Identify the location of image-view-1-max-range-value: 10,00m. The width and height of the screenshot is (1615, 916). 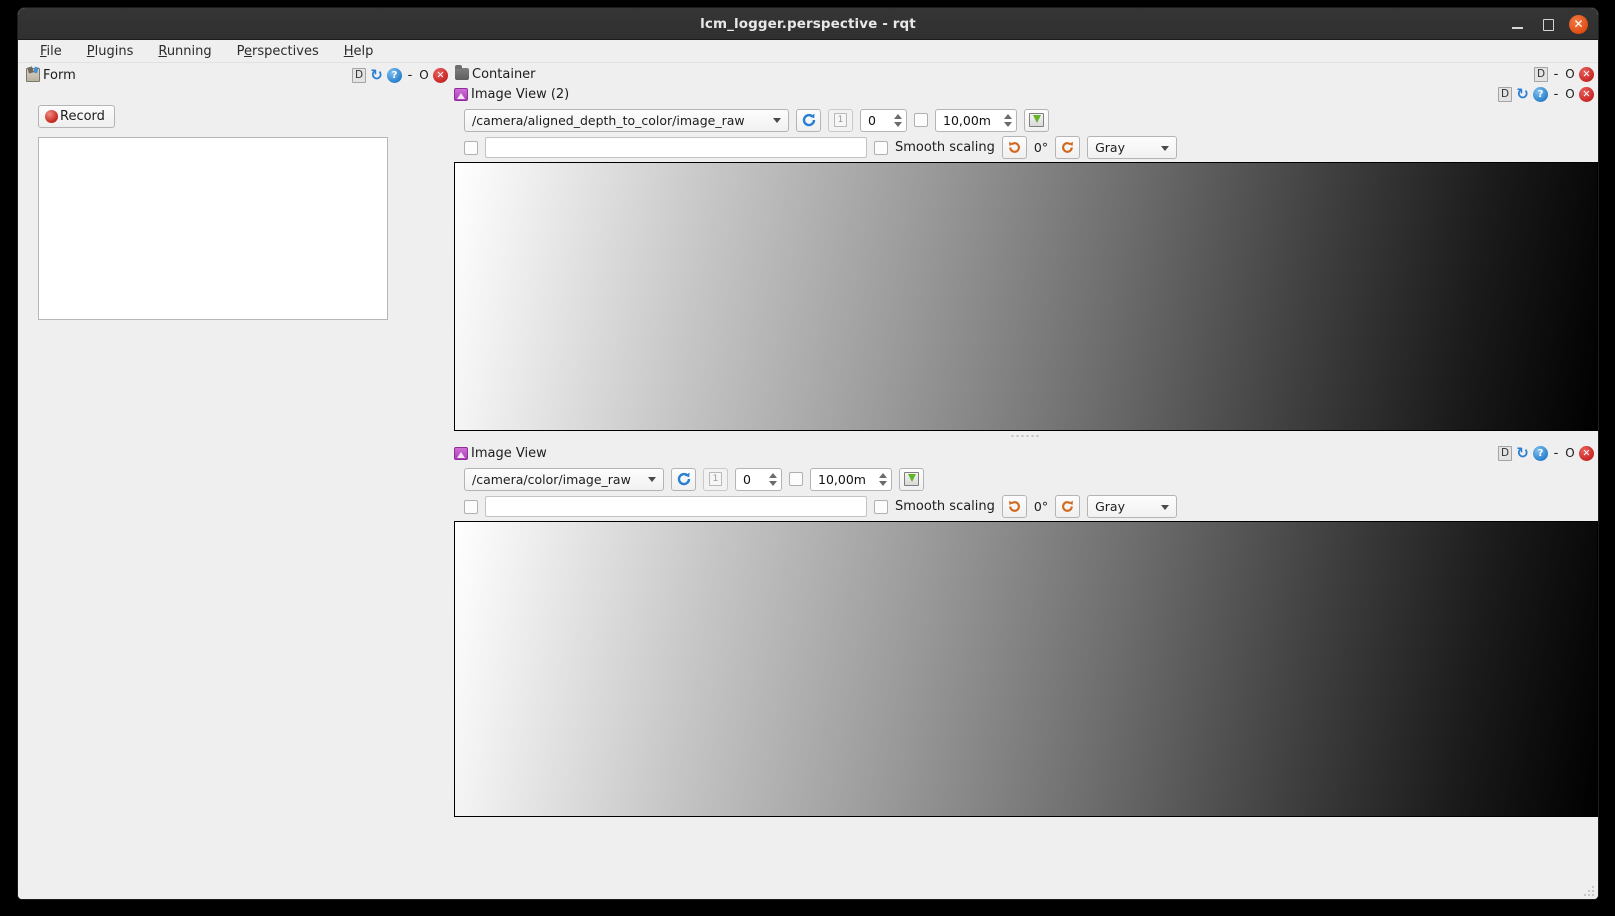
(842, 479).